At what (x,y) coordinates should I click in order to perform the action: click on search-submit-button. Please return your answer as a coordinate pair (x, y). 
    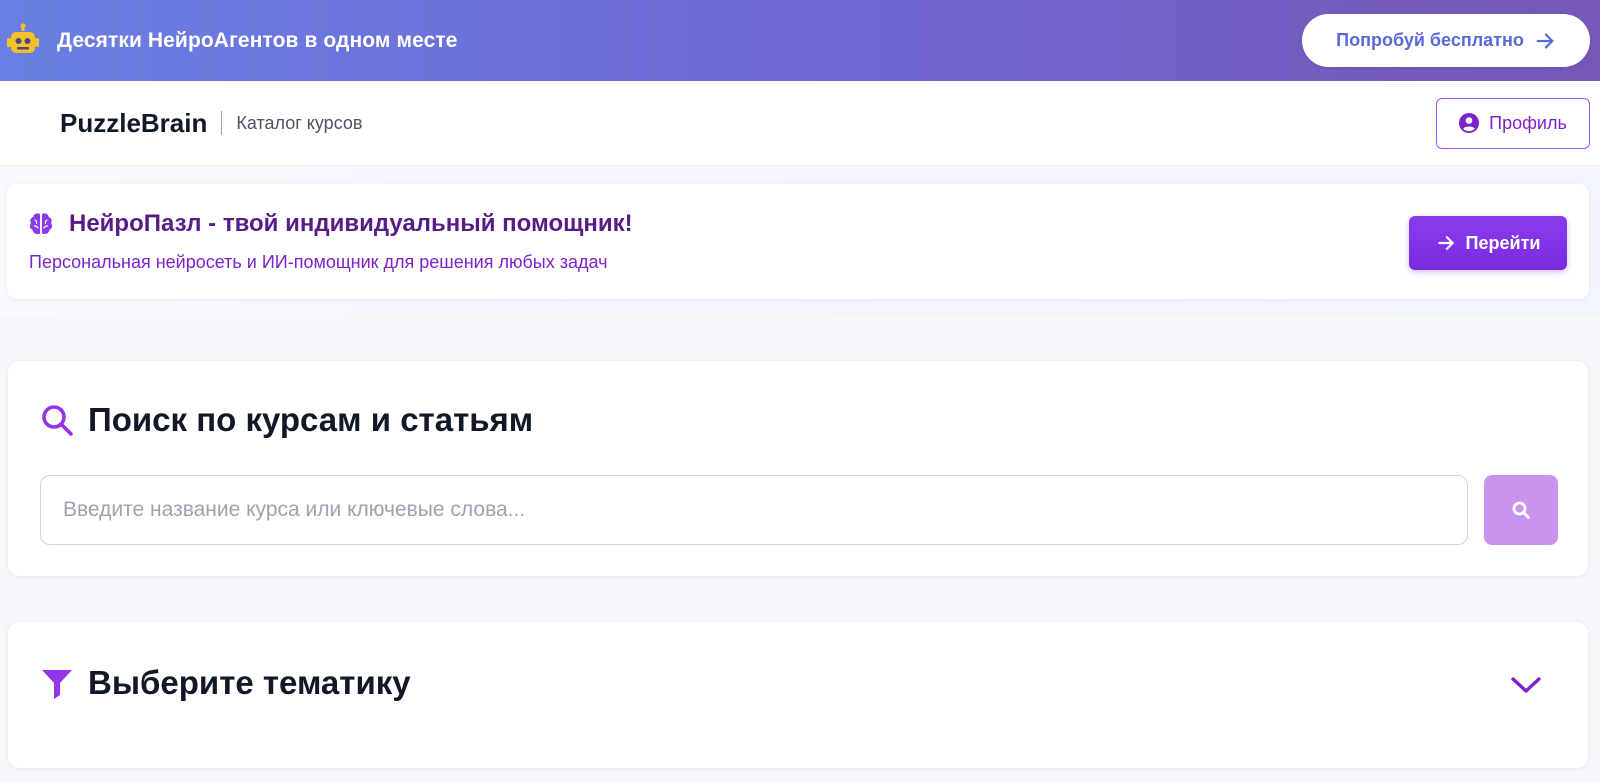
    Looking at the image, I should click on (1521, 510).